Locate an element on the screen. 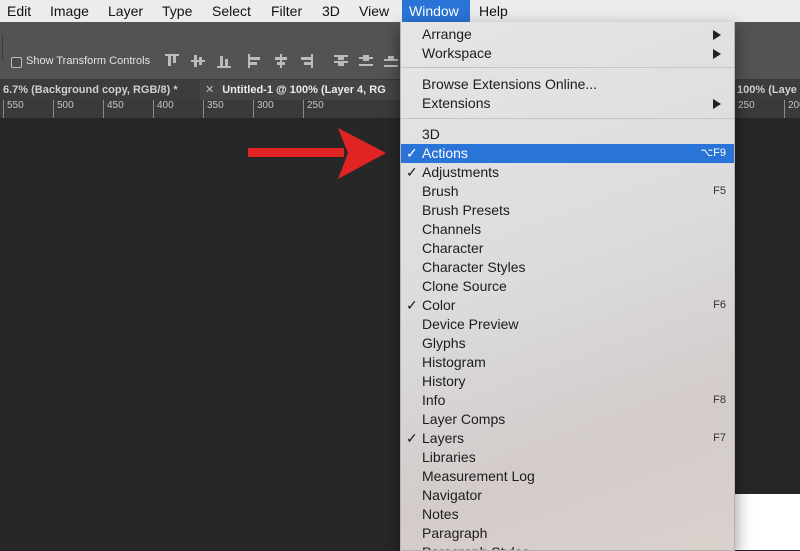 Image resolution: width=800 pixels, height=551 pixels. menu-item-adjustments: ✓ Adjustments is located at coordinates (567, 172).